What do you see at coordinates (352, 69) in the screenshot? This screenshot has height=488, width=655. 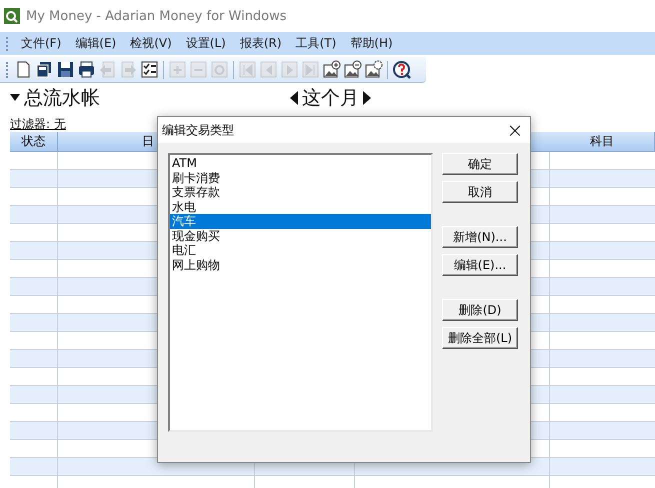 I see `image-minus-icon` at bounding box center [352, 69].